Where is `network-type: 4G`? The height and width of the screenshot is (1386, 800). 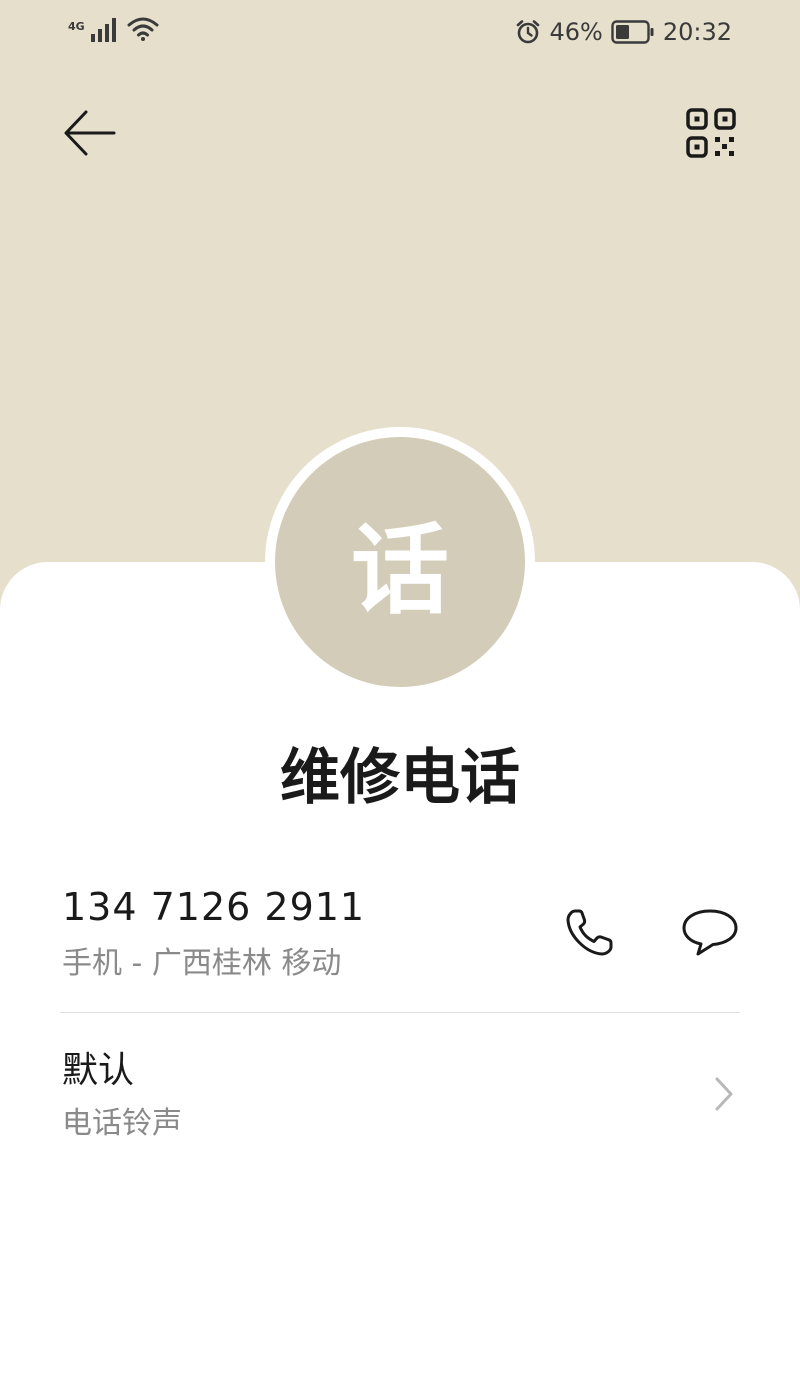
network-type: 4G is located at coordinates (76, 26).